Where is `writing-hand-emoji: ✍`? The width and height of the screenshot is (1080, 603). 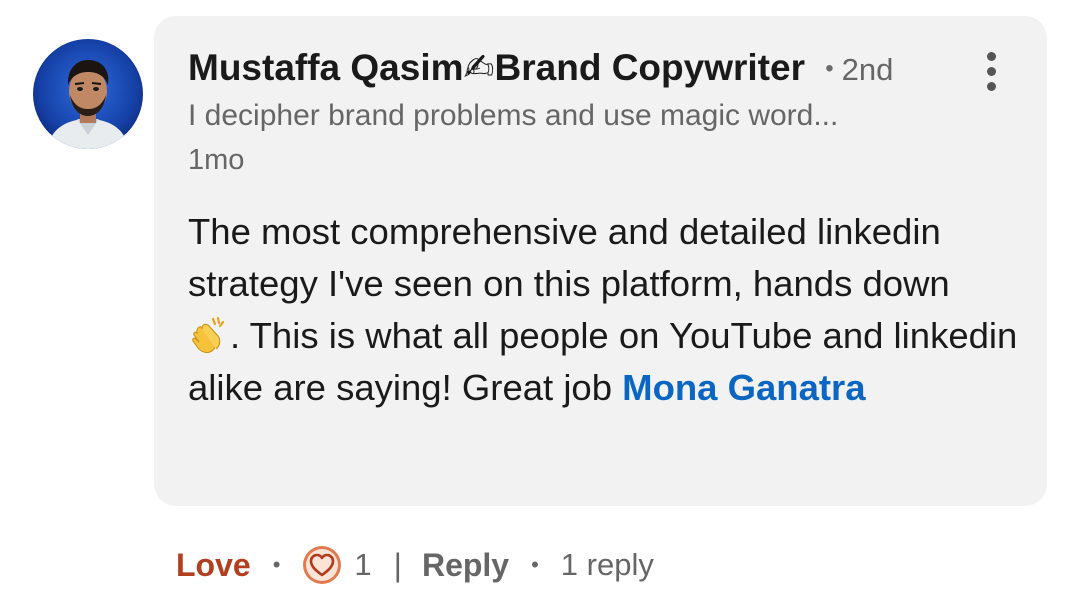 writing-hand-emoji: ✍ is located at coordinates (479, 67).